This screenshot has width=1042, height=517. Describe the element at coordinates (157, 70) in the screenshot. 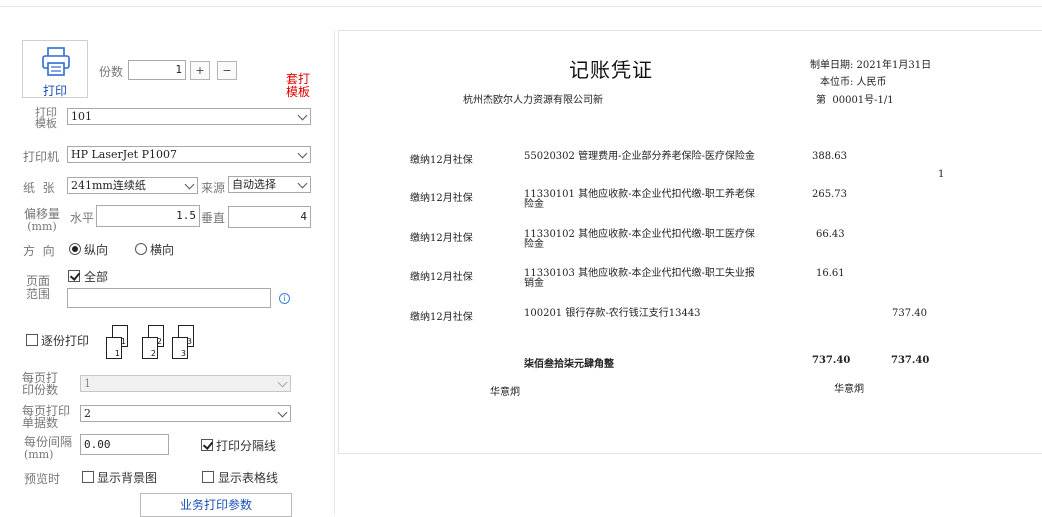

I see `copies-input: 1` at that location.